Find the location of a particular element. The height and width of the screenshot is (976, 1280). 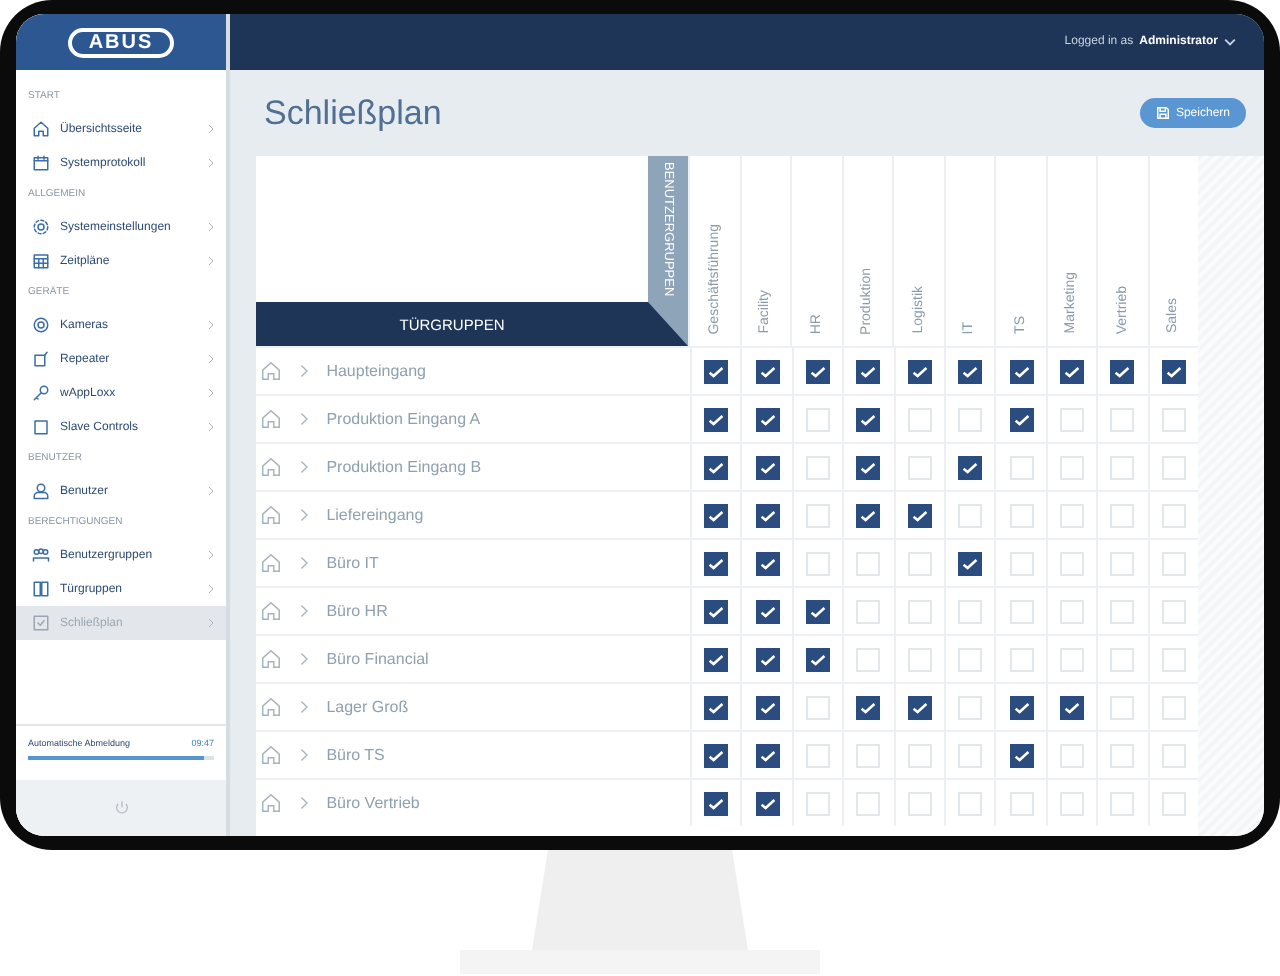

door-group-name: Liefereingang is located at coordinates (375, 515).